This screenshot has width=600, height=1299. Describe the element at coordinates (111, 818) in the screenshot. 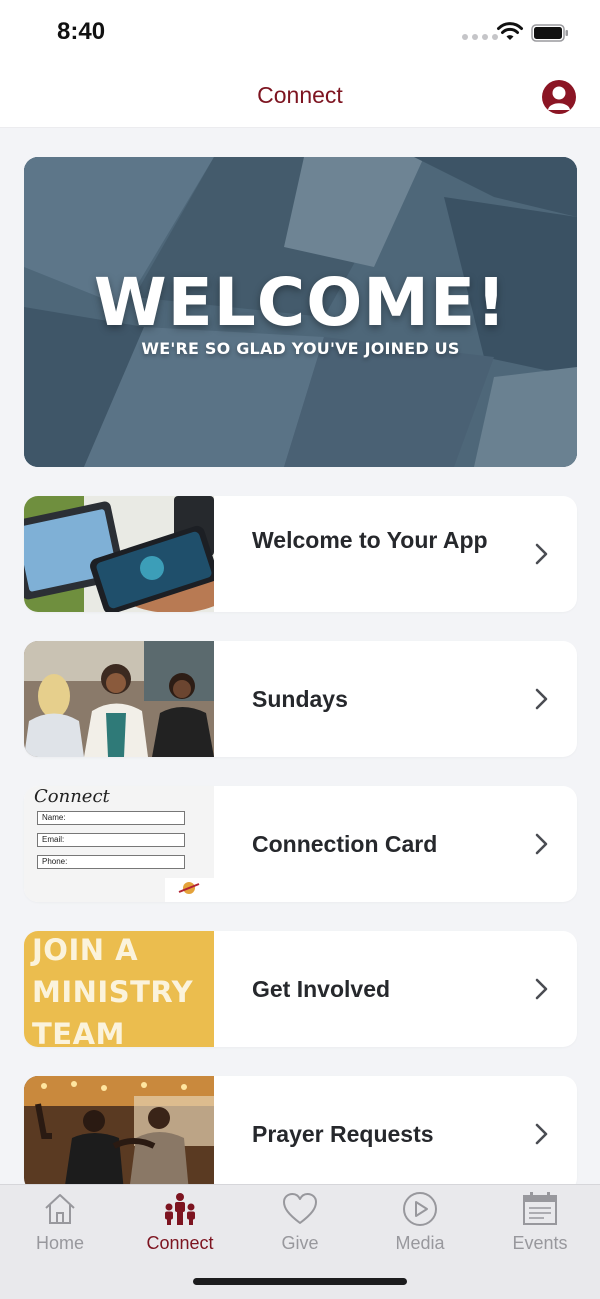

I see `connect-form-name-field: Name:` at that location.